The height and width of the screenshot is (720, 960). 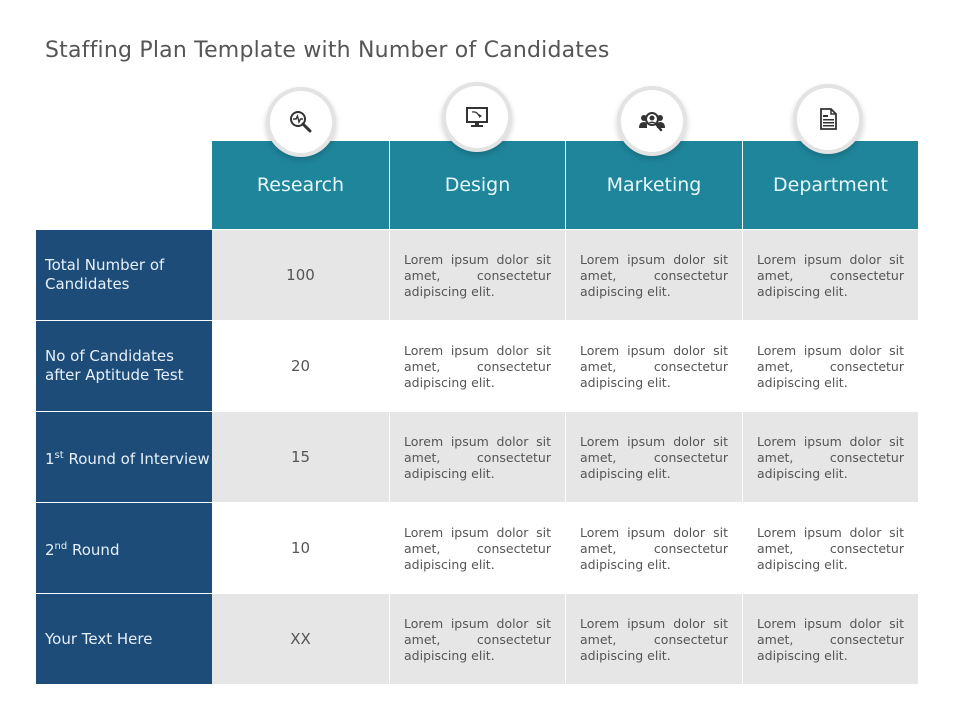 I want to click on row-label-second-round: 2nd Round, so click(x=124, y=548).